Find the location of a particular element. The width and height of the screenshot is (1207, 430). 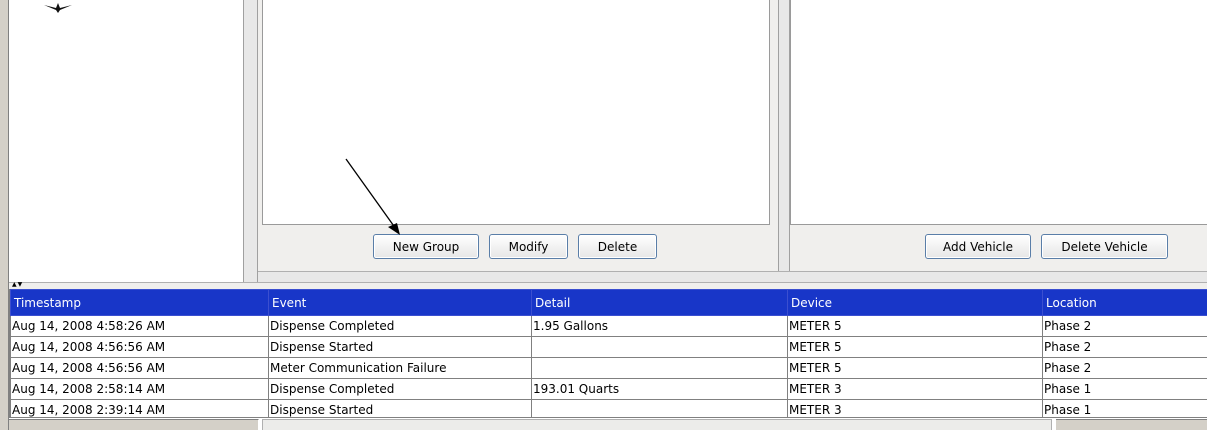

horizontal-splitter is located at coordinates (603, 285).